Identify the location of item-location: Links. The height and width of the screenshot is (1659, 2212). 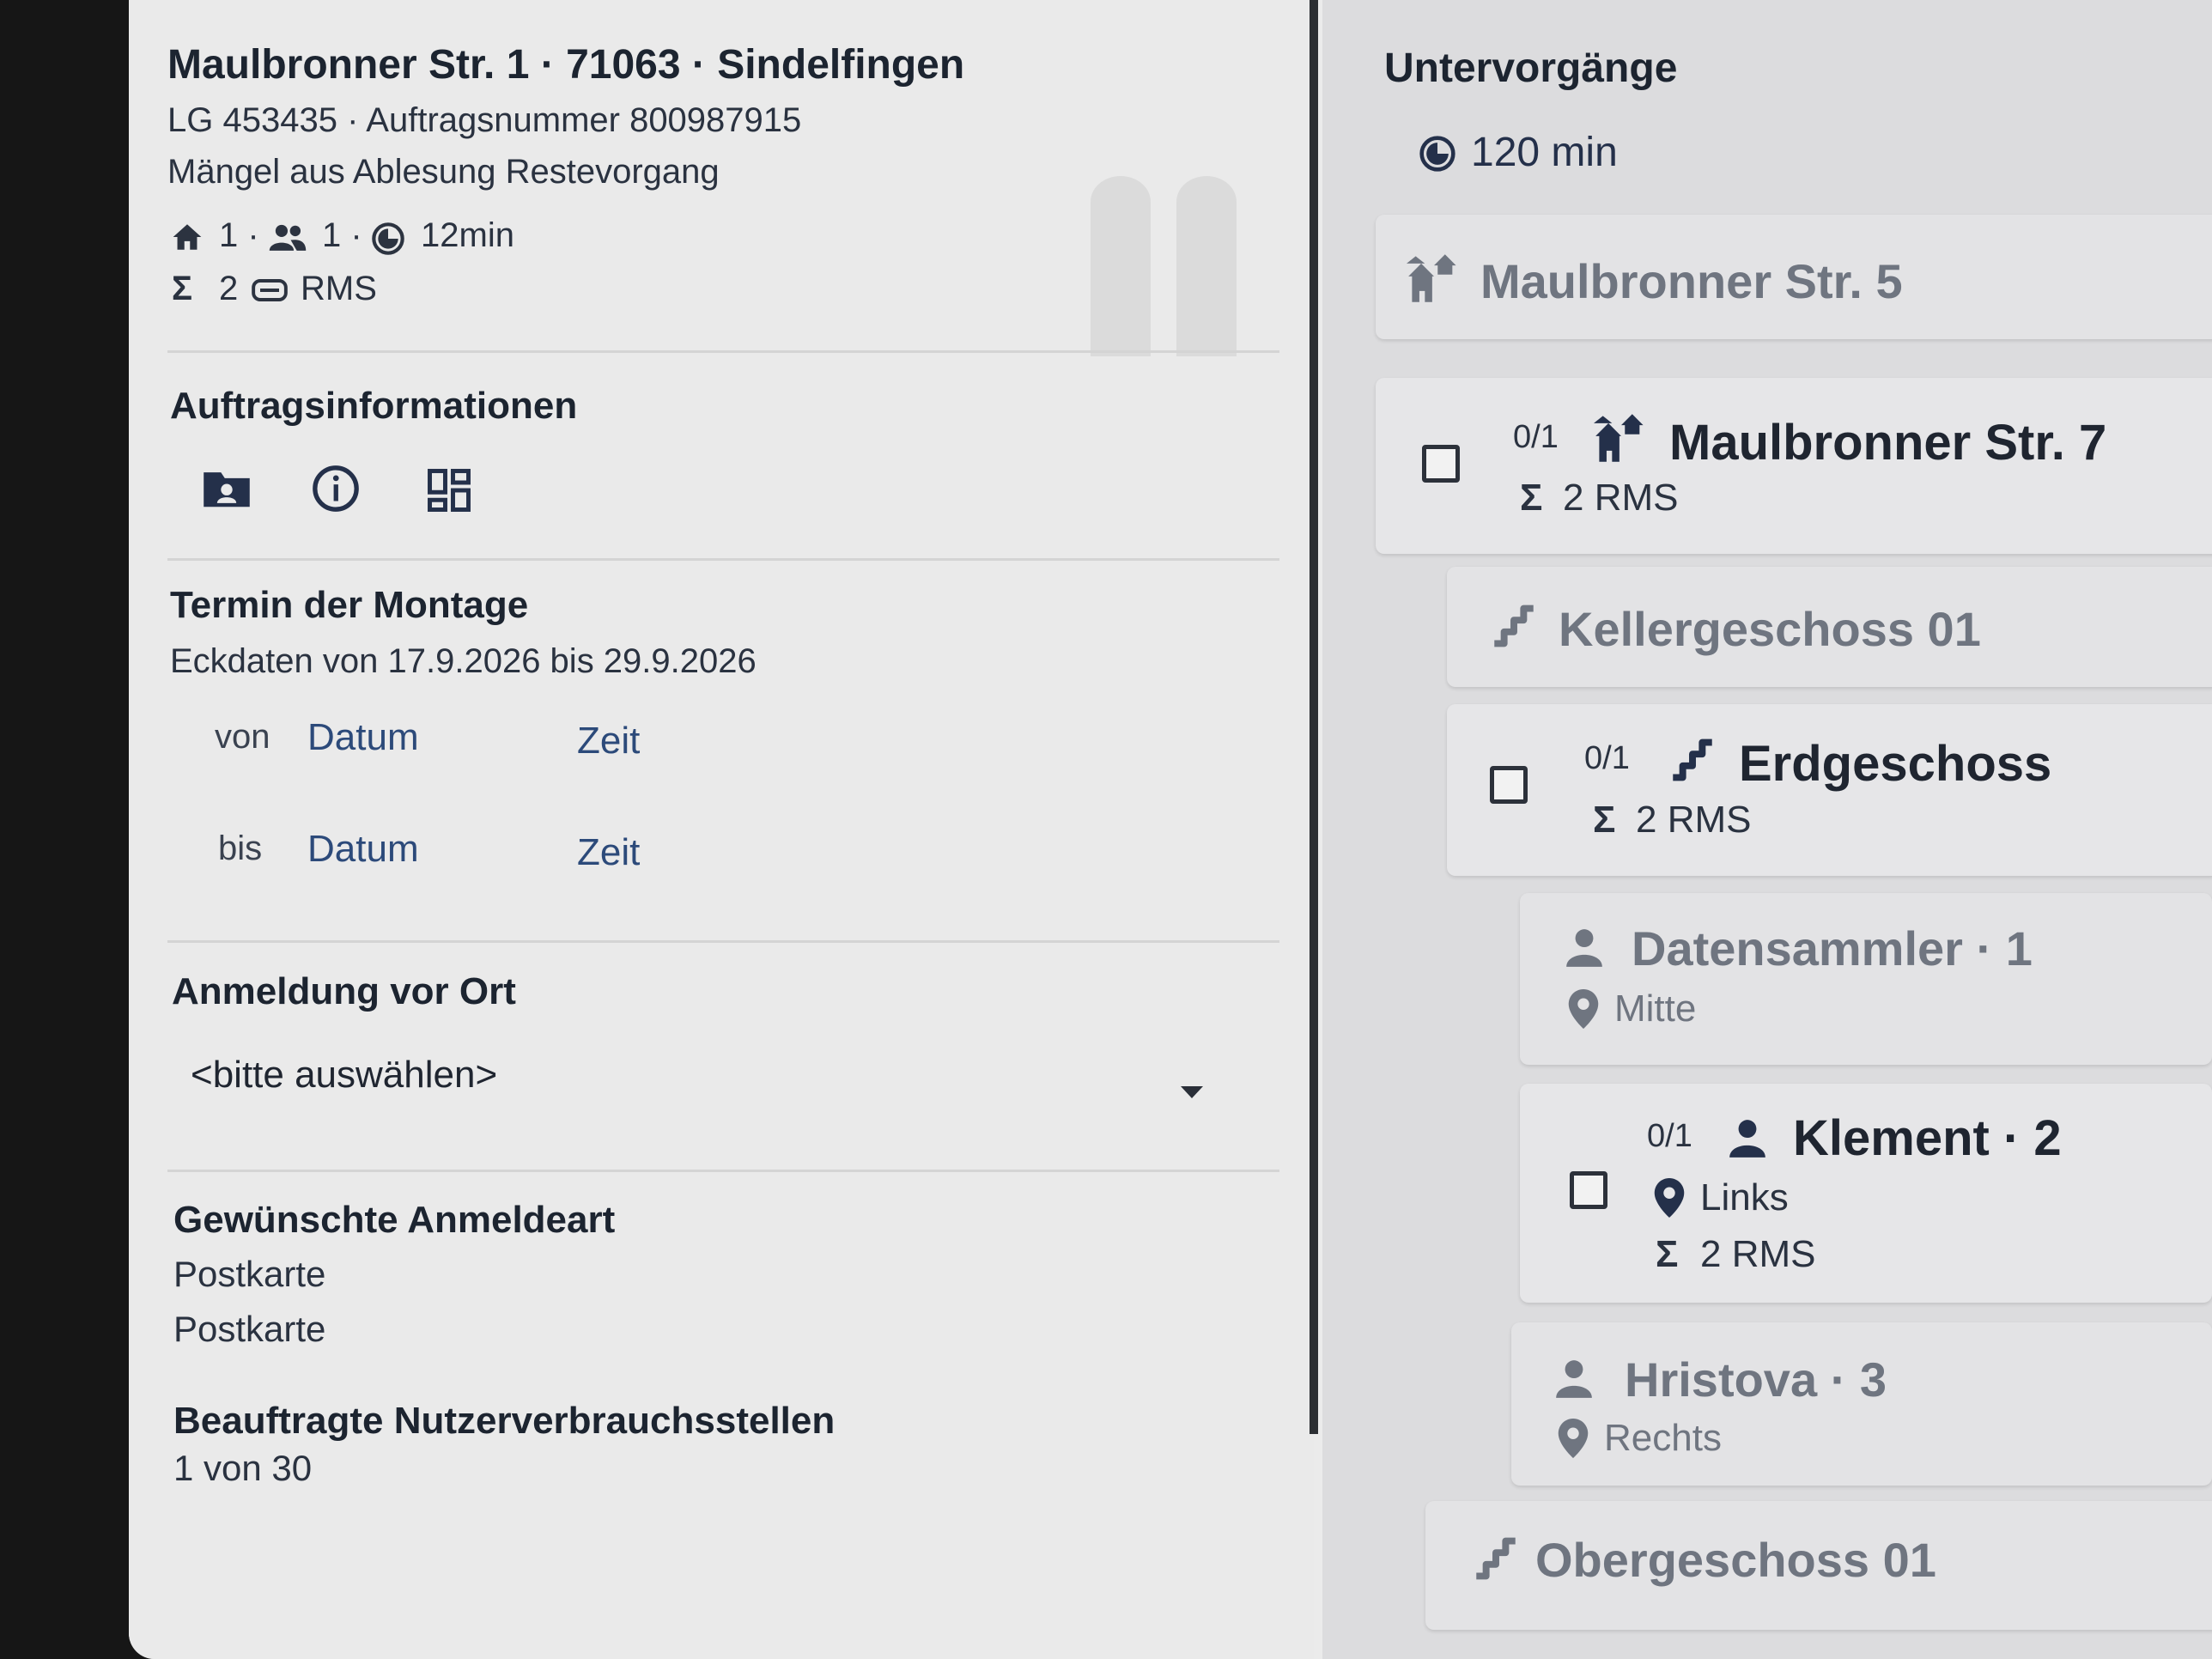
(1744, 1197).